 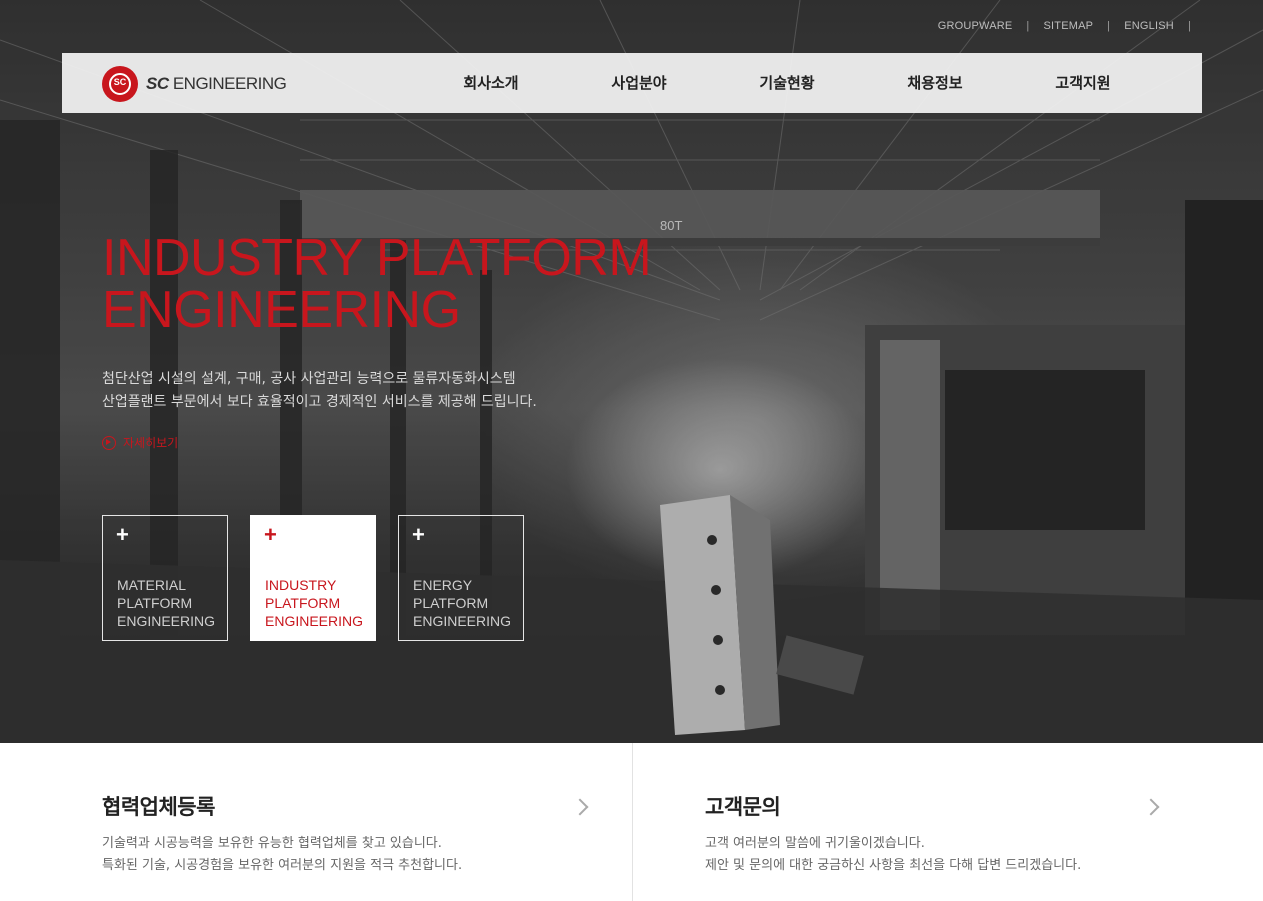 What do you see at coordinates (935, 83) in the screenshot?
I see `menu-careers: 채용정보` at bounding box center [935, 83].